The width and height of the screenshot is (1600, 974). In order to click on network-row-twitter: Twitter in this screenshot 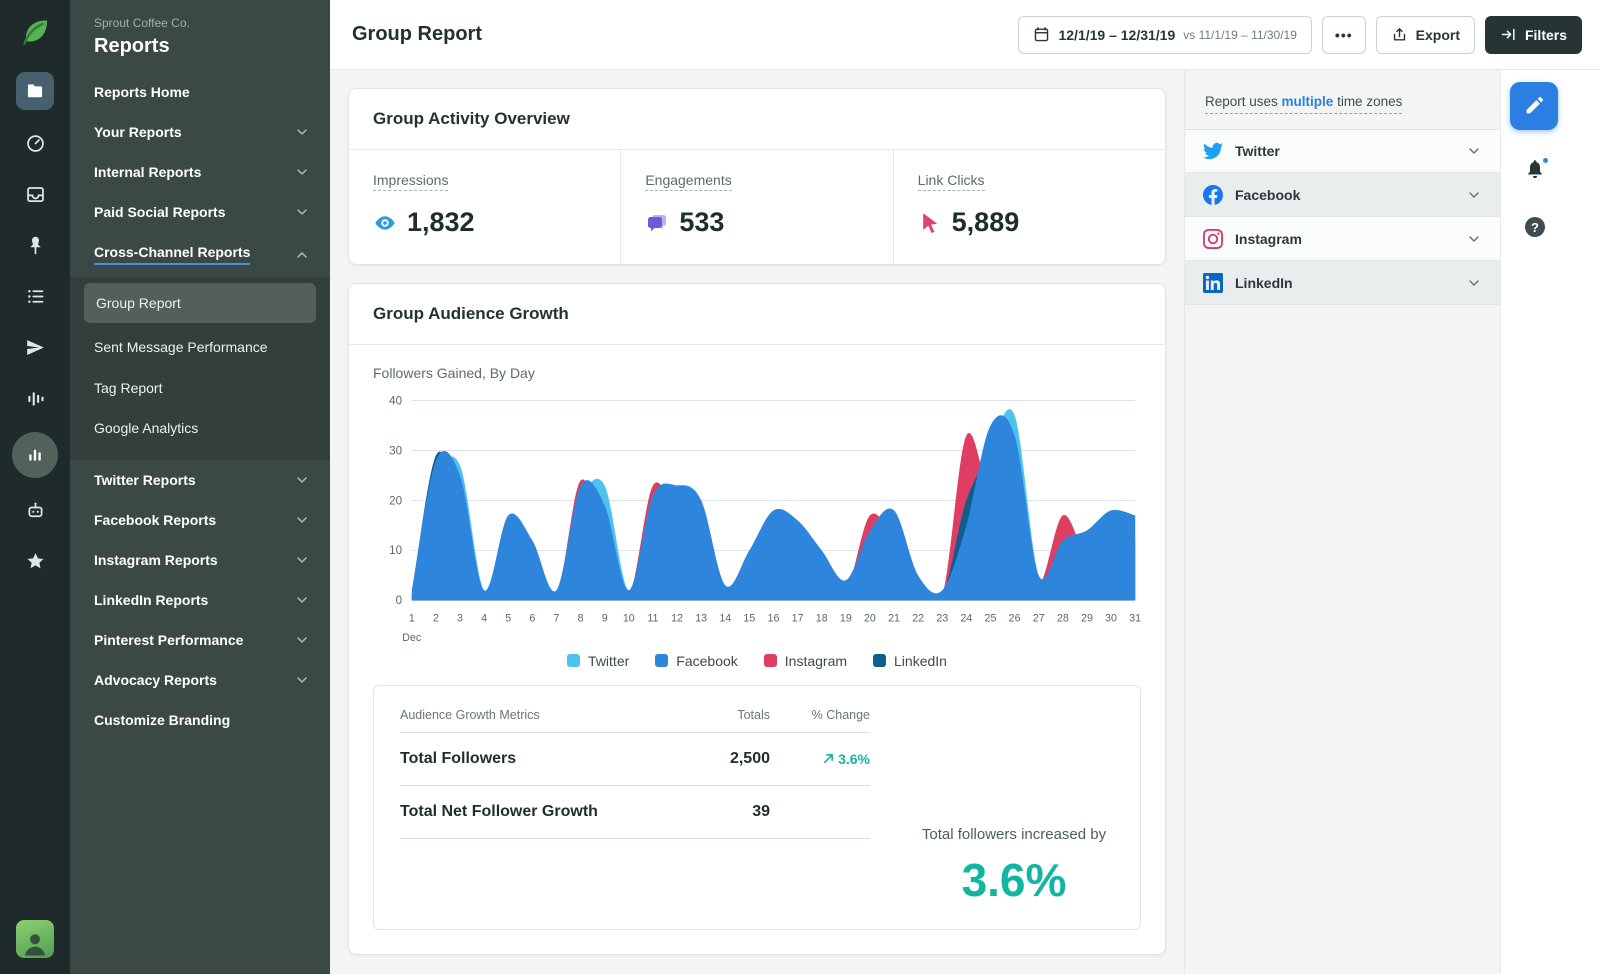, I will do `click(1342, 151)`.